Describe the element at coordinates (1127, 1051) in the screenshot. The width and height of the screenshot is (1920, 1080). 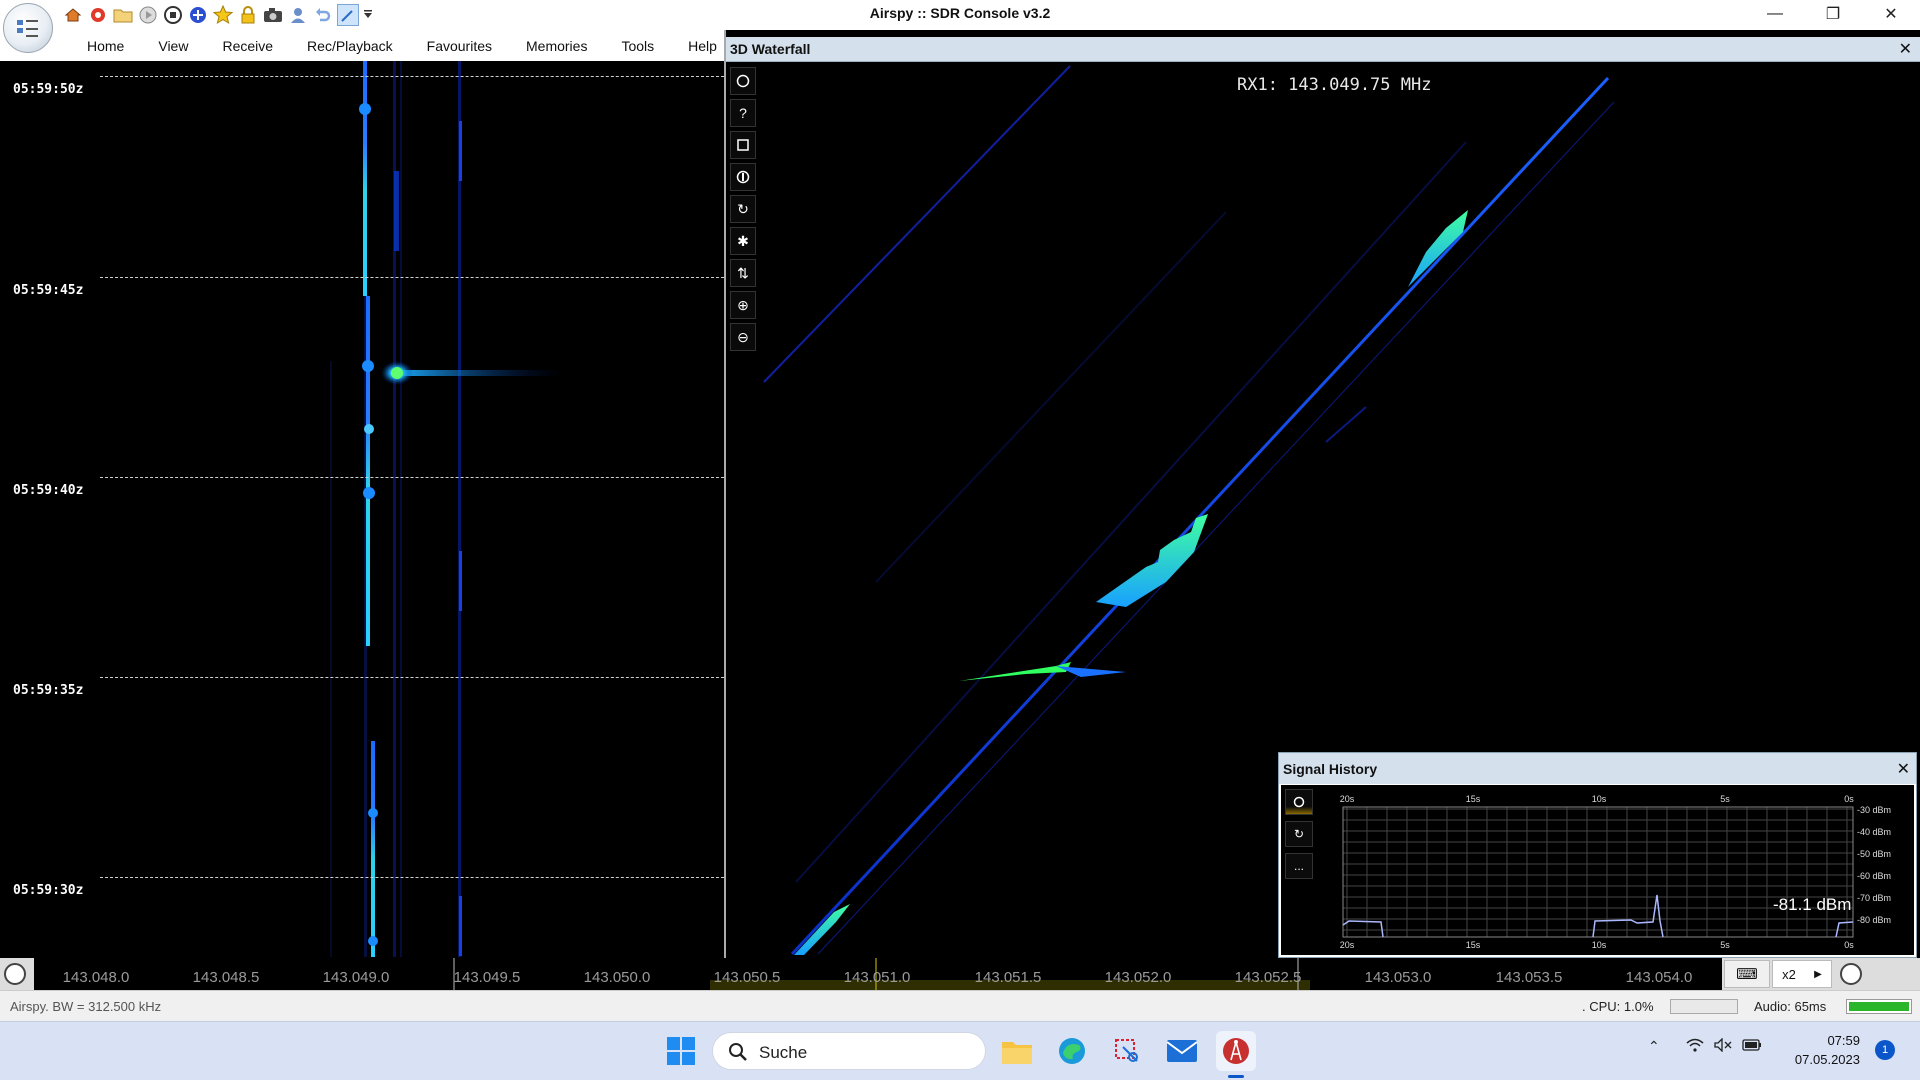
I see `snipping-tool-icon` at that location.